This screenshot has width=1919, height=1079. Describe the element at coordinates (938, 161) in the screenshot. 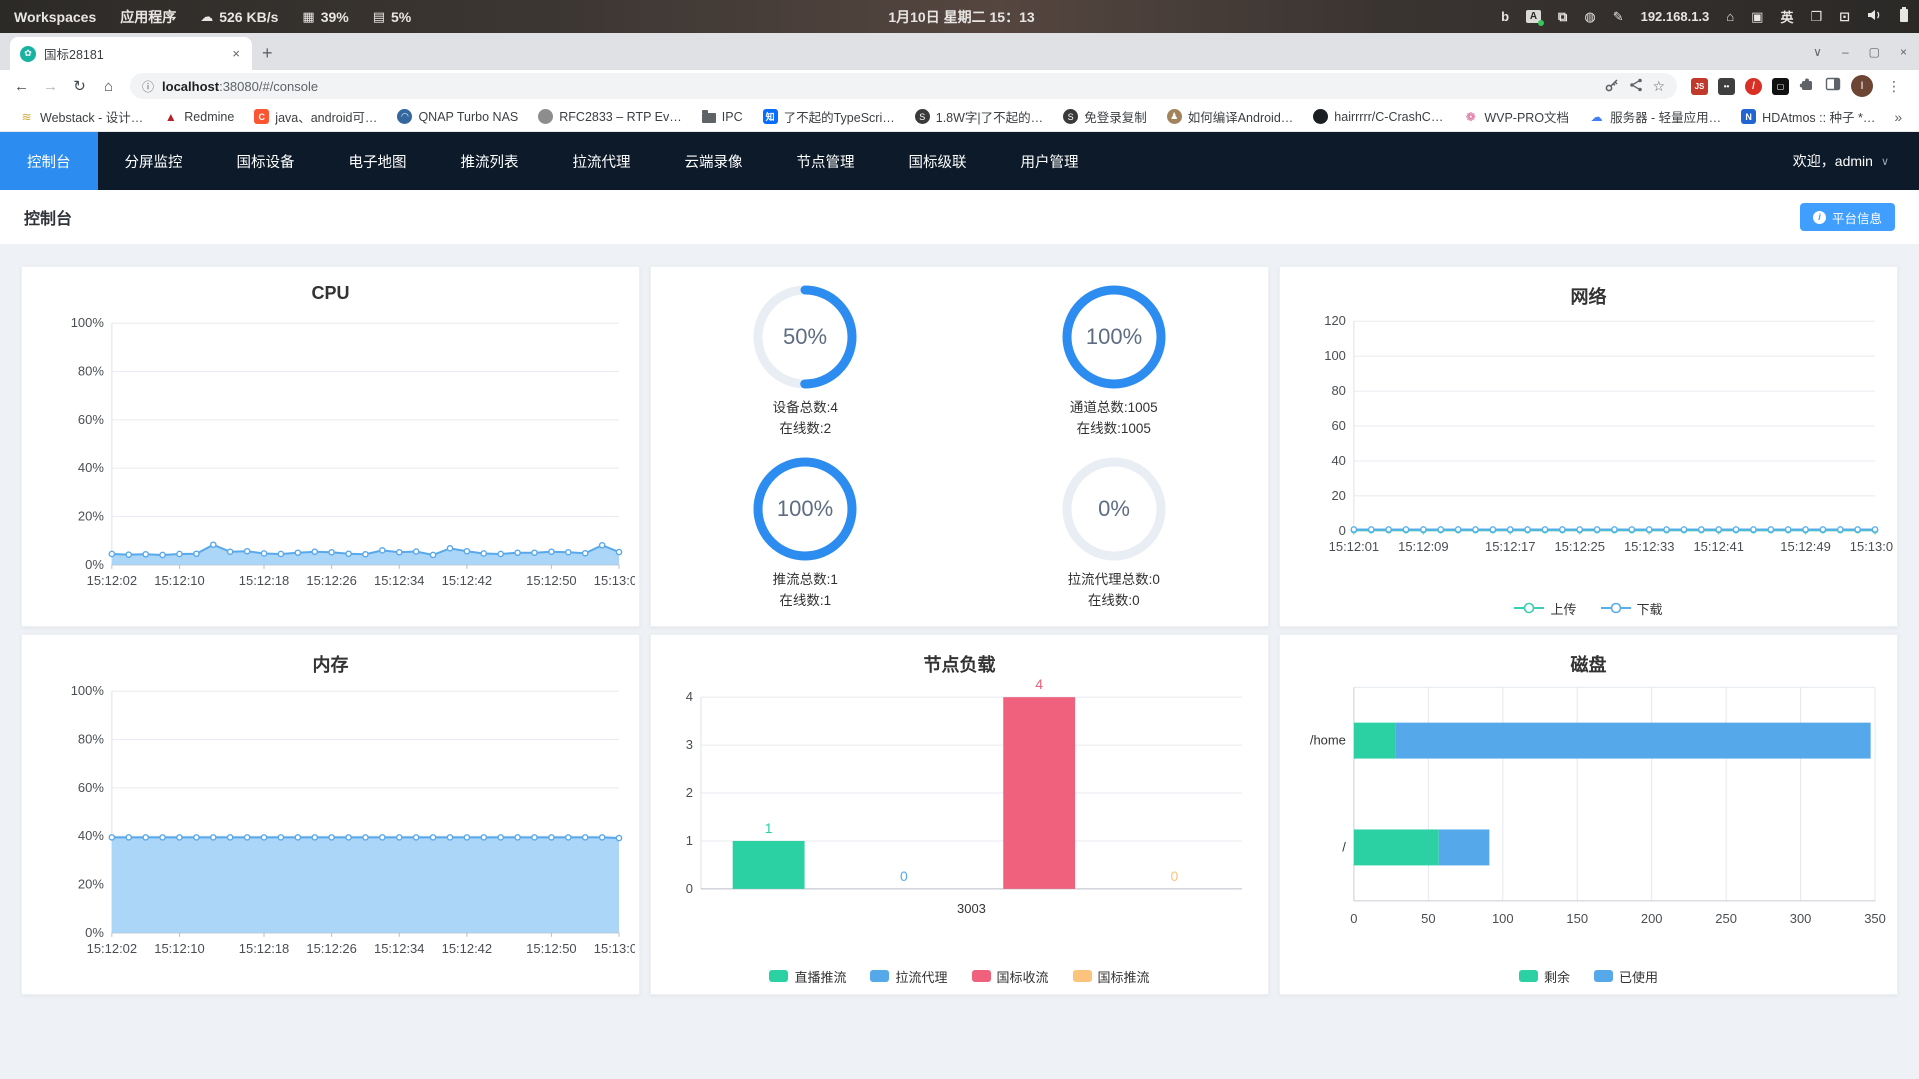

I see `nav-item: 国标级联` at that location.